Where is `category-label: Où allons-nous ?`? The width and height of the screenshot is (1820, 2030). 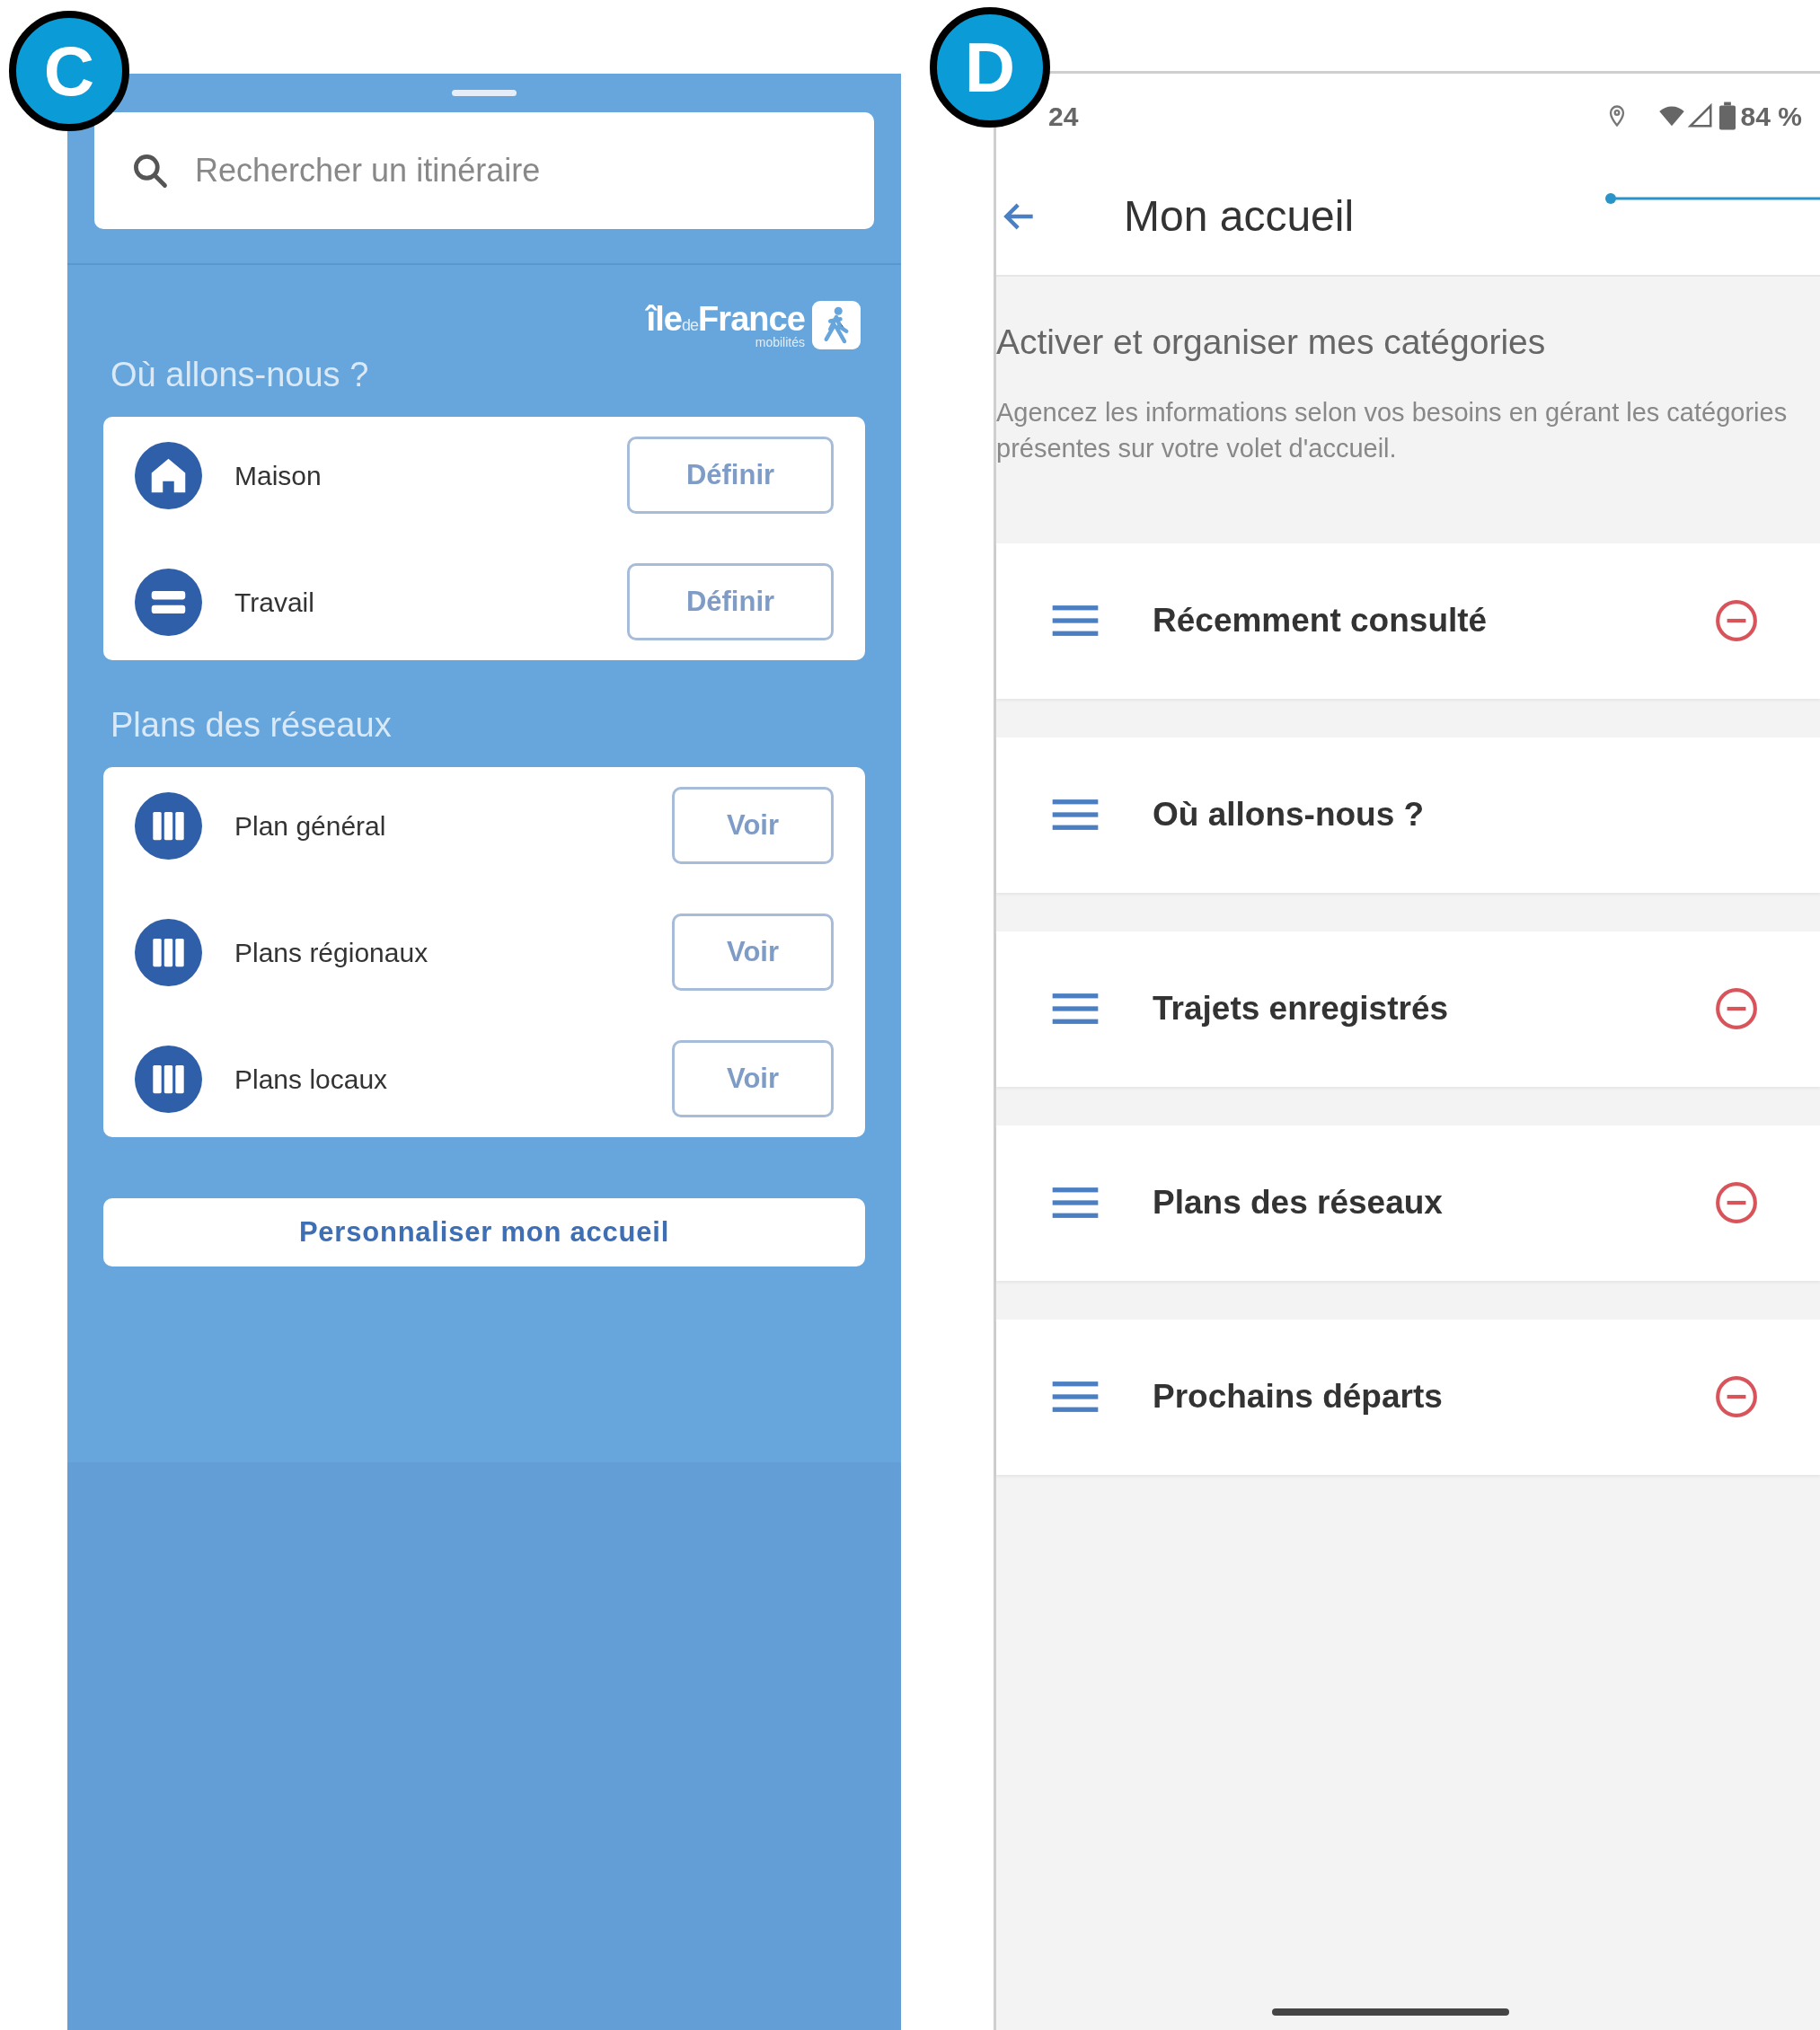
category-label: Où allons-nous ? is located at coordinates (1289, 815).